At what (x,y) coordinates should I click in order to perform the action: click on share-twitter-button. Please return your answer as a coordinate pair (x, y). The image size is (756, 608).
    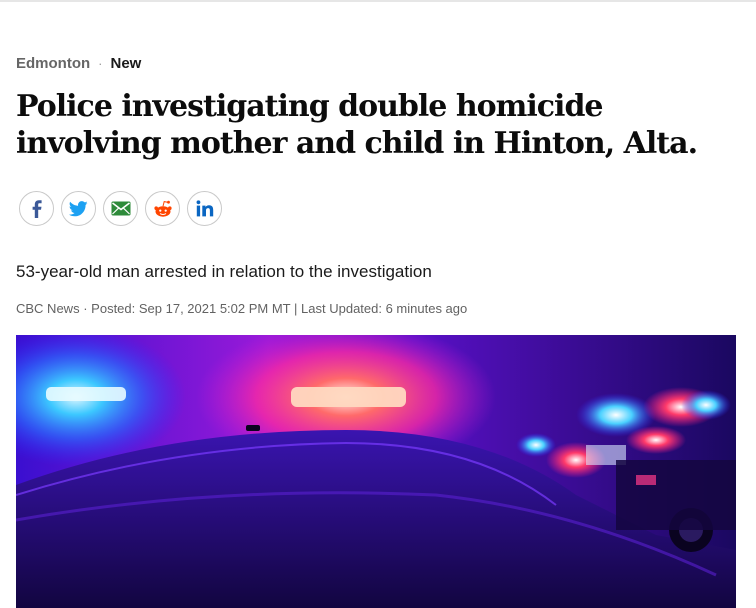
    Looking at the image, I should click on (78, 208).